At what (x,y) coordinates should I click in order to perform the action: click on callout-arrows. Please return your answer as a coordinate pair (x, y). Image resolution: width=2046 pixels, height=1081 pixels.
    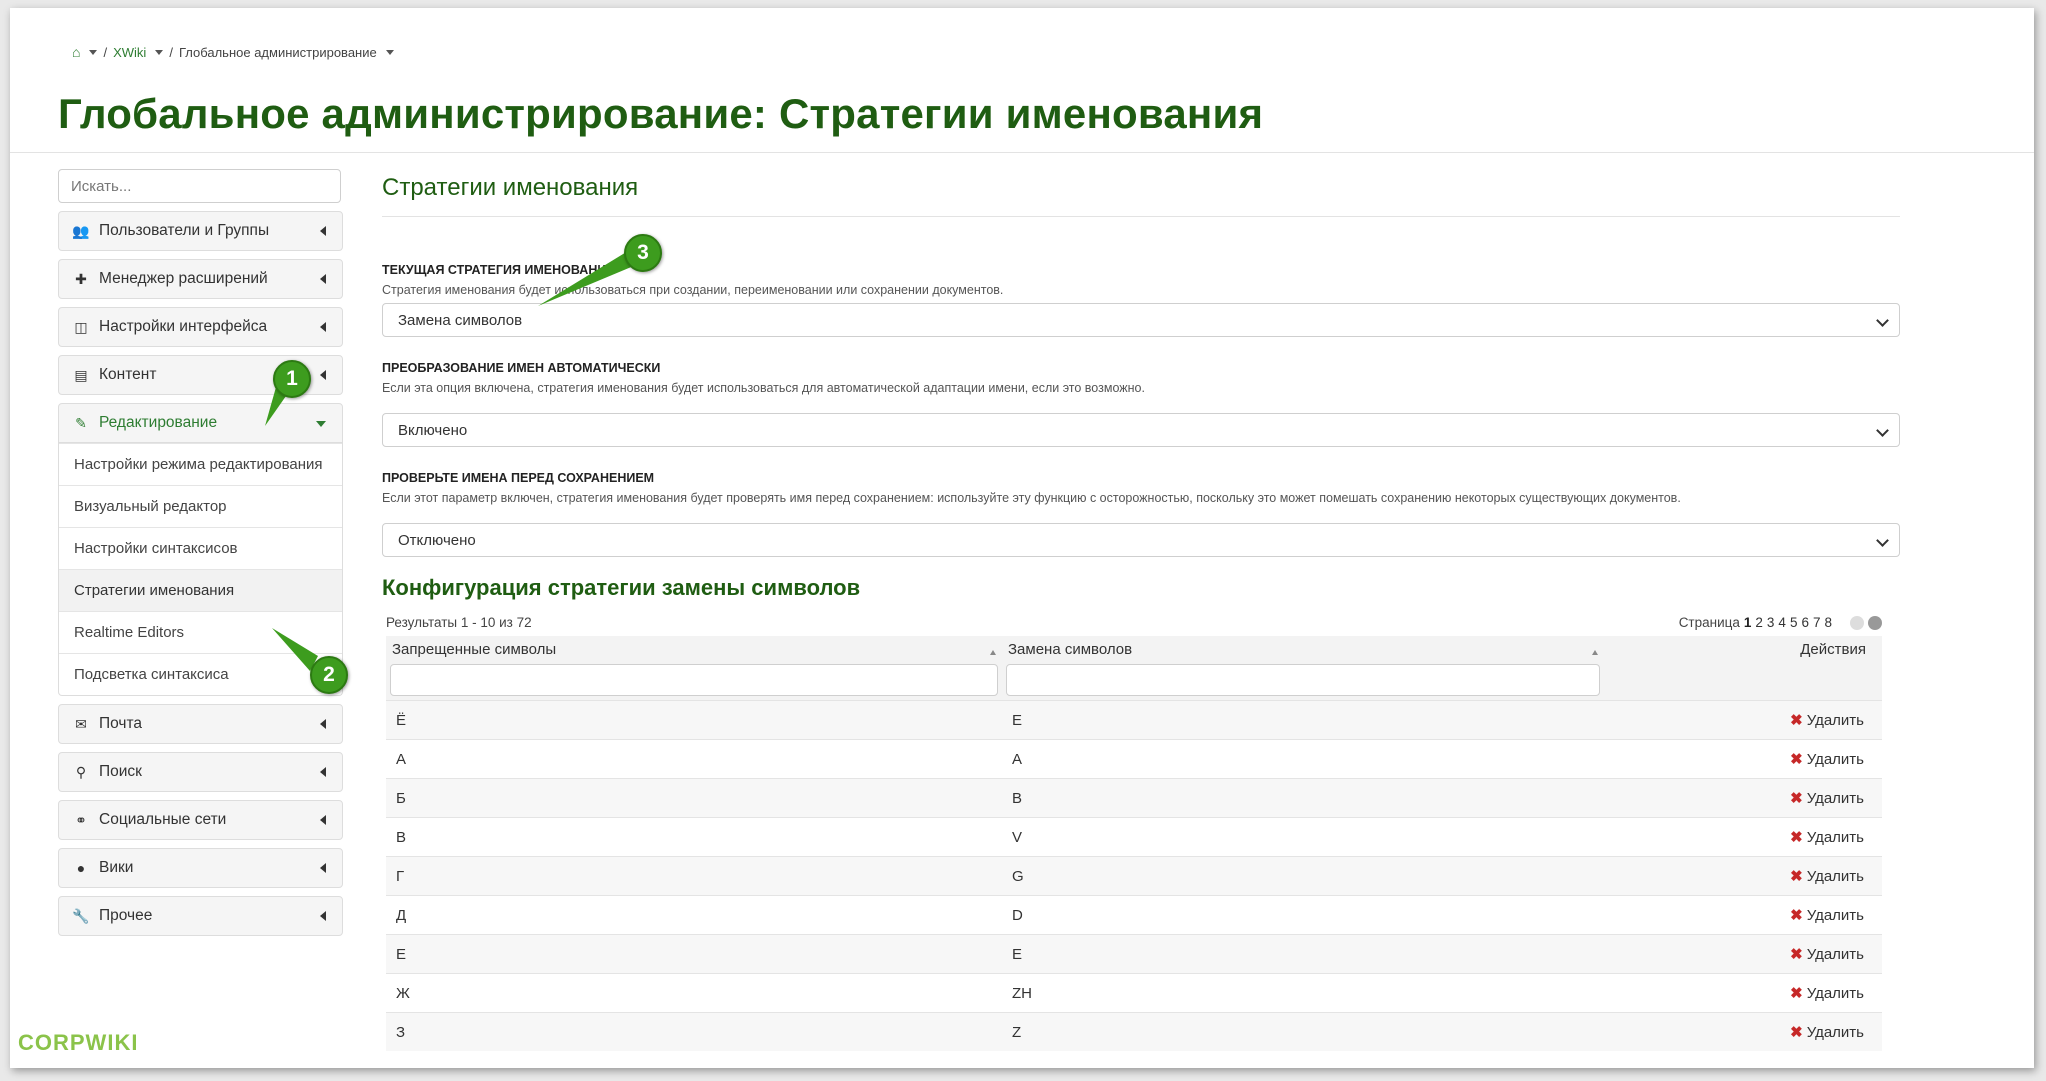
    Looking at the image, I should click on (450, 461).